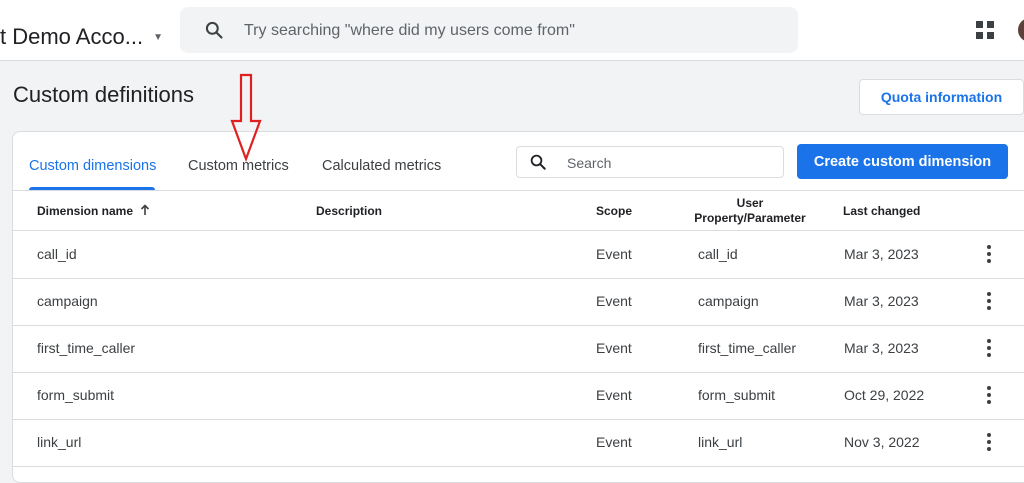 This screenshot has width=1024, height=483. What do you see at coordinates (103, 94) in the screenshot?
I see `page-title: Custom definitions` at bounding box center [103, 94].